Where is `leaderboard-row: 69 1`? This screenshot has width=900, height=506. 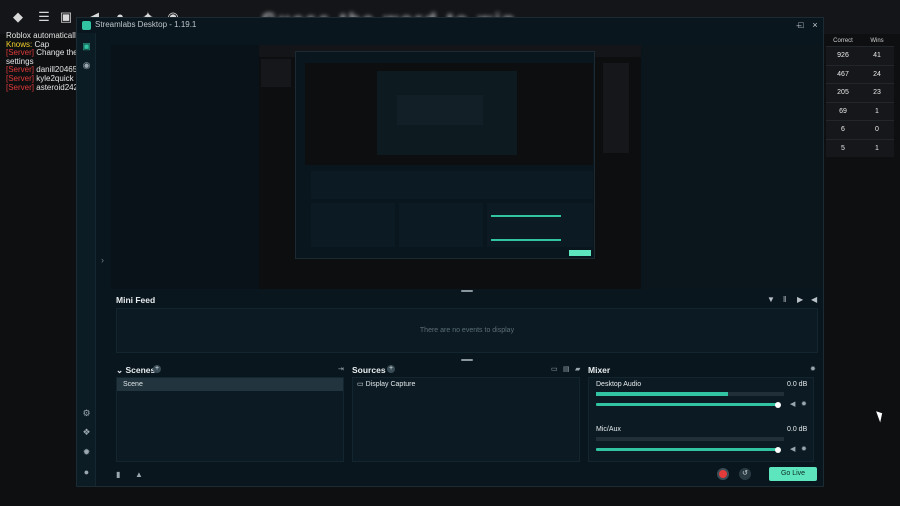 leaderboard-row: 69 1 is located at coordinates (860, 110).